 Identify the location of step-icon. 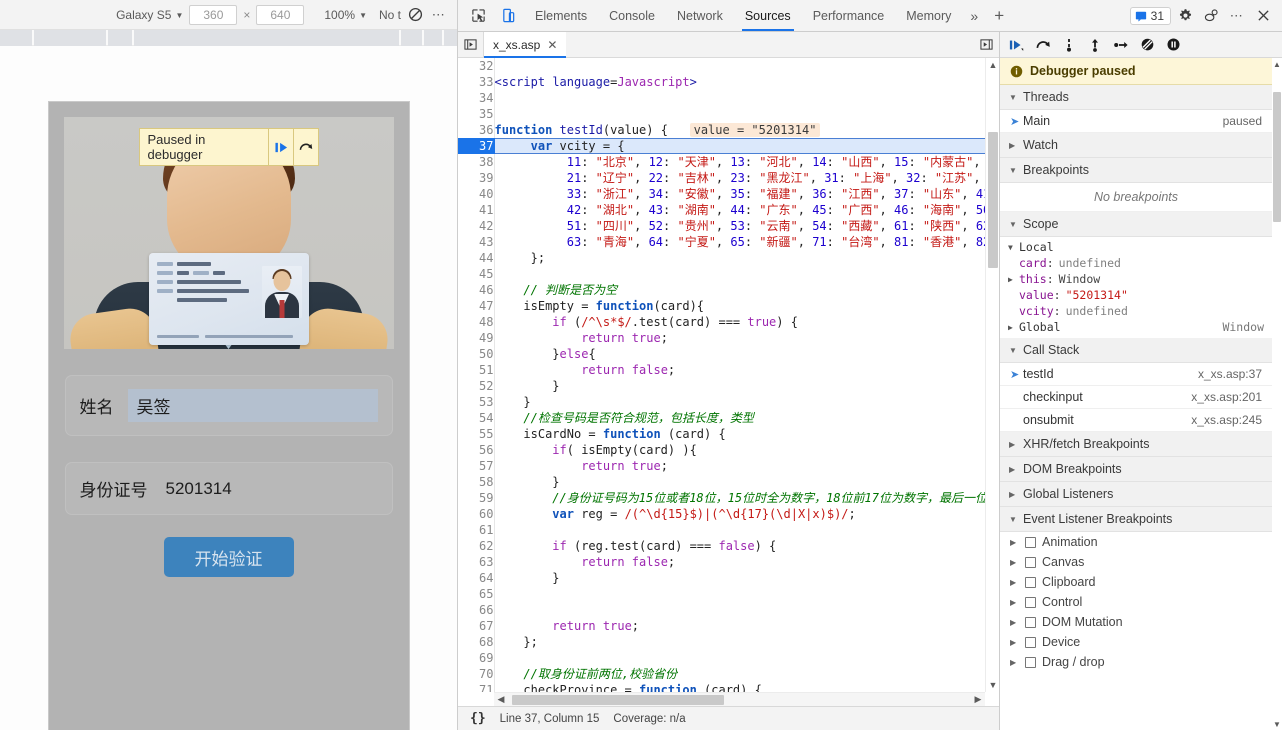
(1121, 45).